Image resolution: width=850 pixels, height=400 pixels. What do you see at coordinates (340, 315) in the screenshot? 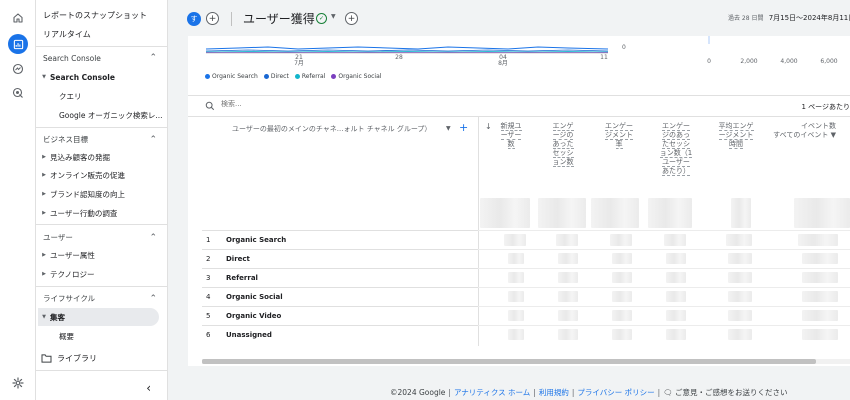
I see `table-row: 5 Organic Video` at bounding box center [340, 315].